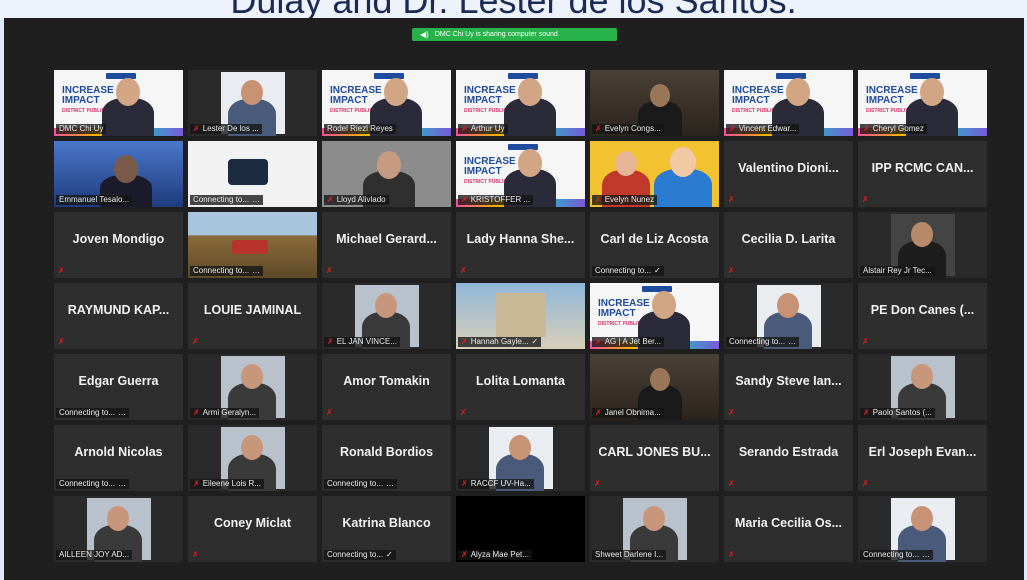  I want to click on participant-tile: Serando Estrada ✗, so click(788, 458).